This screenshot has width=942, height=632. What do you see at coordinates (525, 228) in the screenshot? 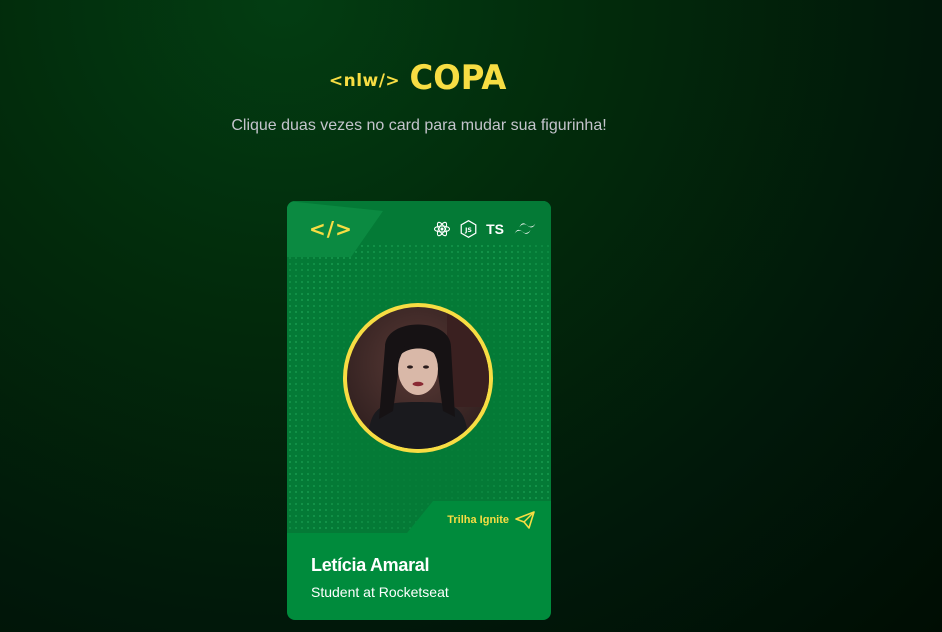
I see `tailwind-icon` at bounding box center [525, 228].